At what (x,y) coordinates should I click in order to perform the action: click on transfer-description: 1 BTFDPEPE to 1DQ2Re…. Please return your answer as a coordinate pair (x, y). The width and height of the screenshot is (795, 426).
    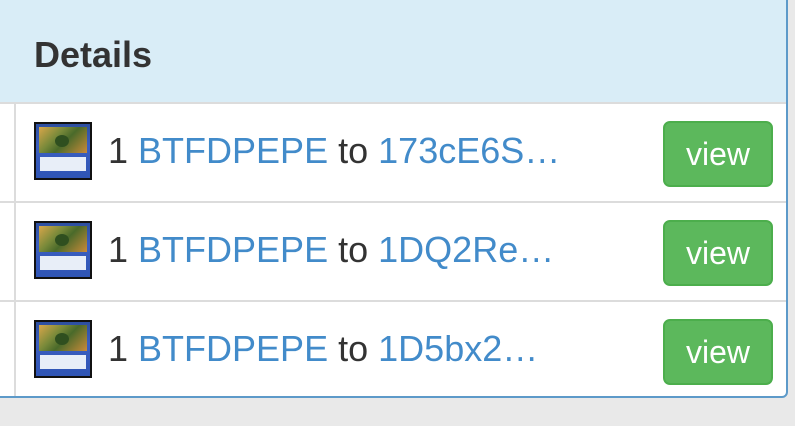
    Looking at the image, I should click on (331, 250).